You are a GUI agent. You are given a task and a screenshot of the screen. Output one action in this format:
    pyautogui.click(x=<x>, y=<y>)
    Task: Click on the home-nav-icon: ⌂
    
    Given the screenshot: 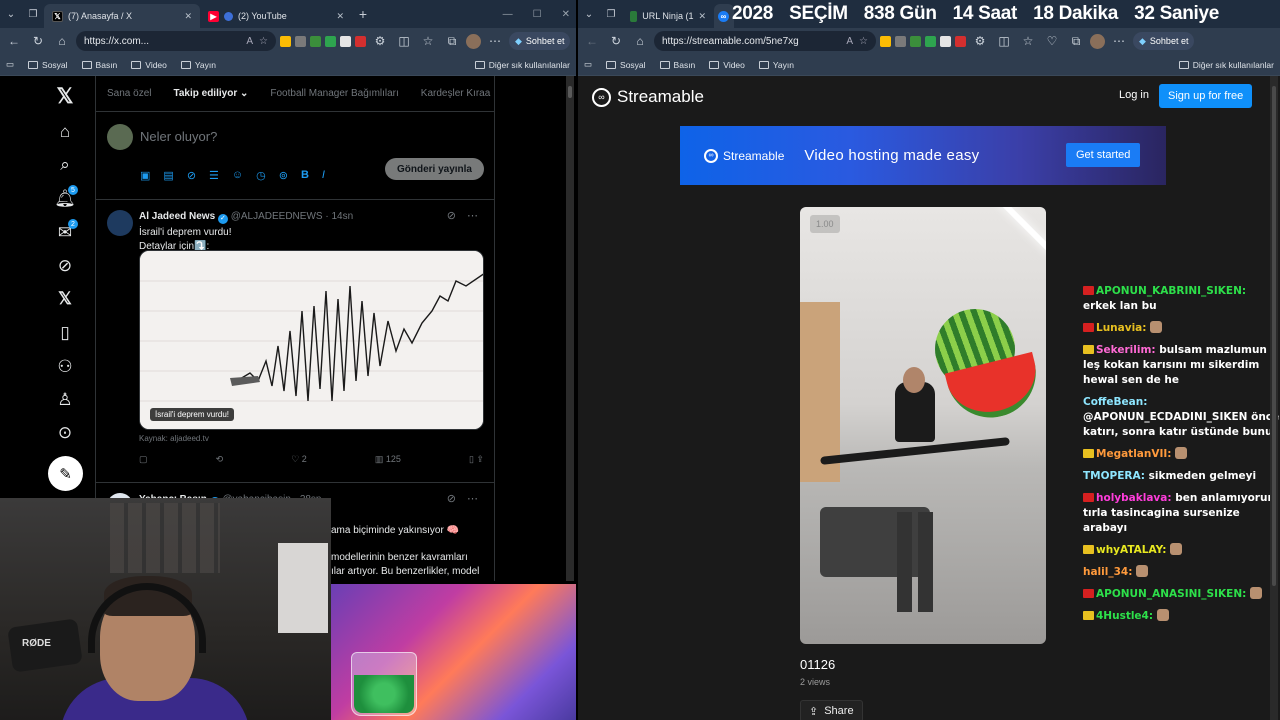 What is the action you would take?
    pyautogui.click(x=65, y=132)
    